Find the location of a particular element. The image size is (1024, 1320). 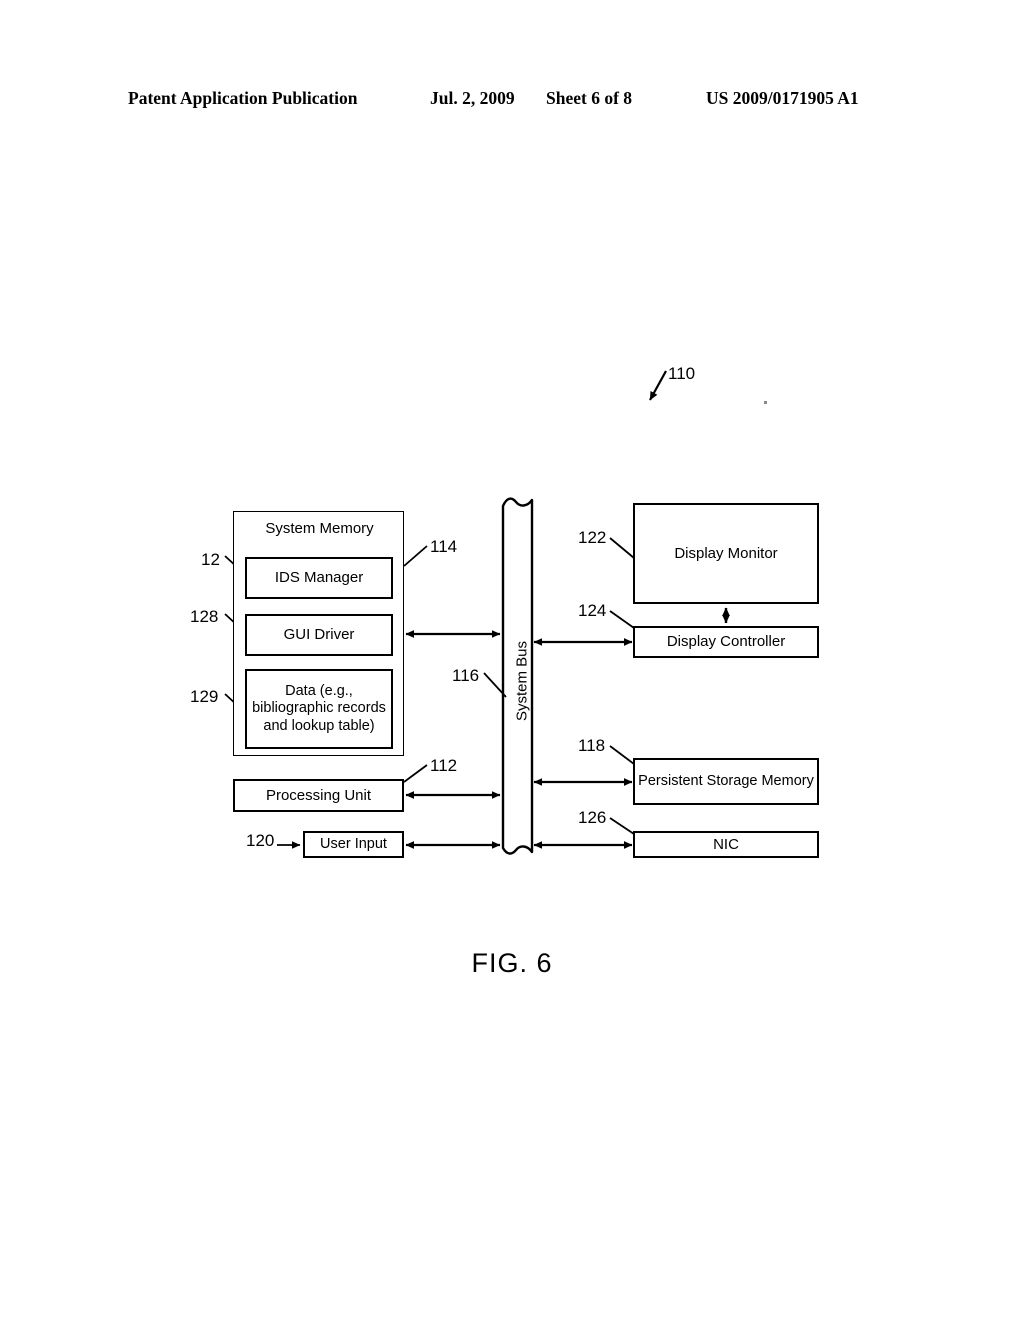

block-system-bus: System Bus is located at coordinates (522, 681).